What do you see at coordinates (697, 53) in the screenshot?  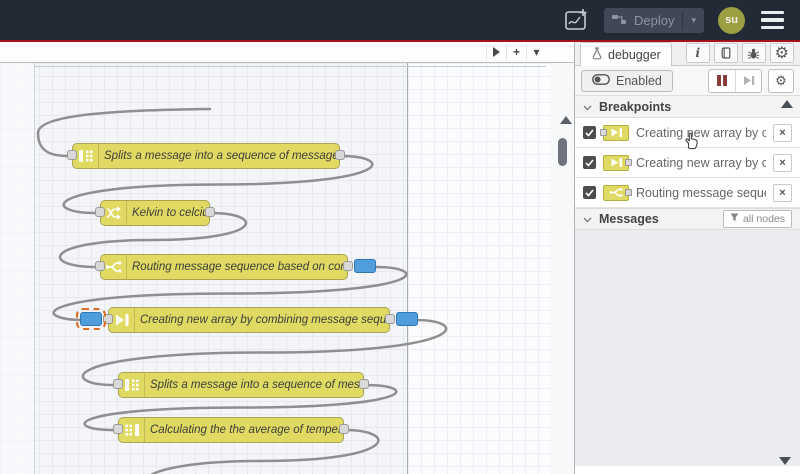 I see `tab-info-button: i` at bounding box center [697, 53].